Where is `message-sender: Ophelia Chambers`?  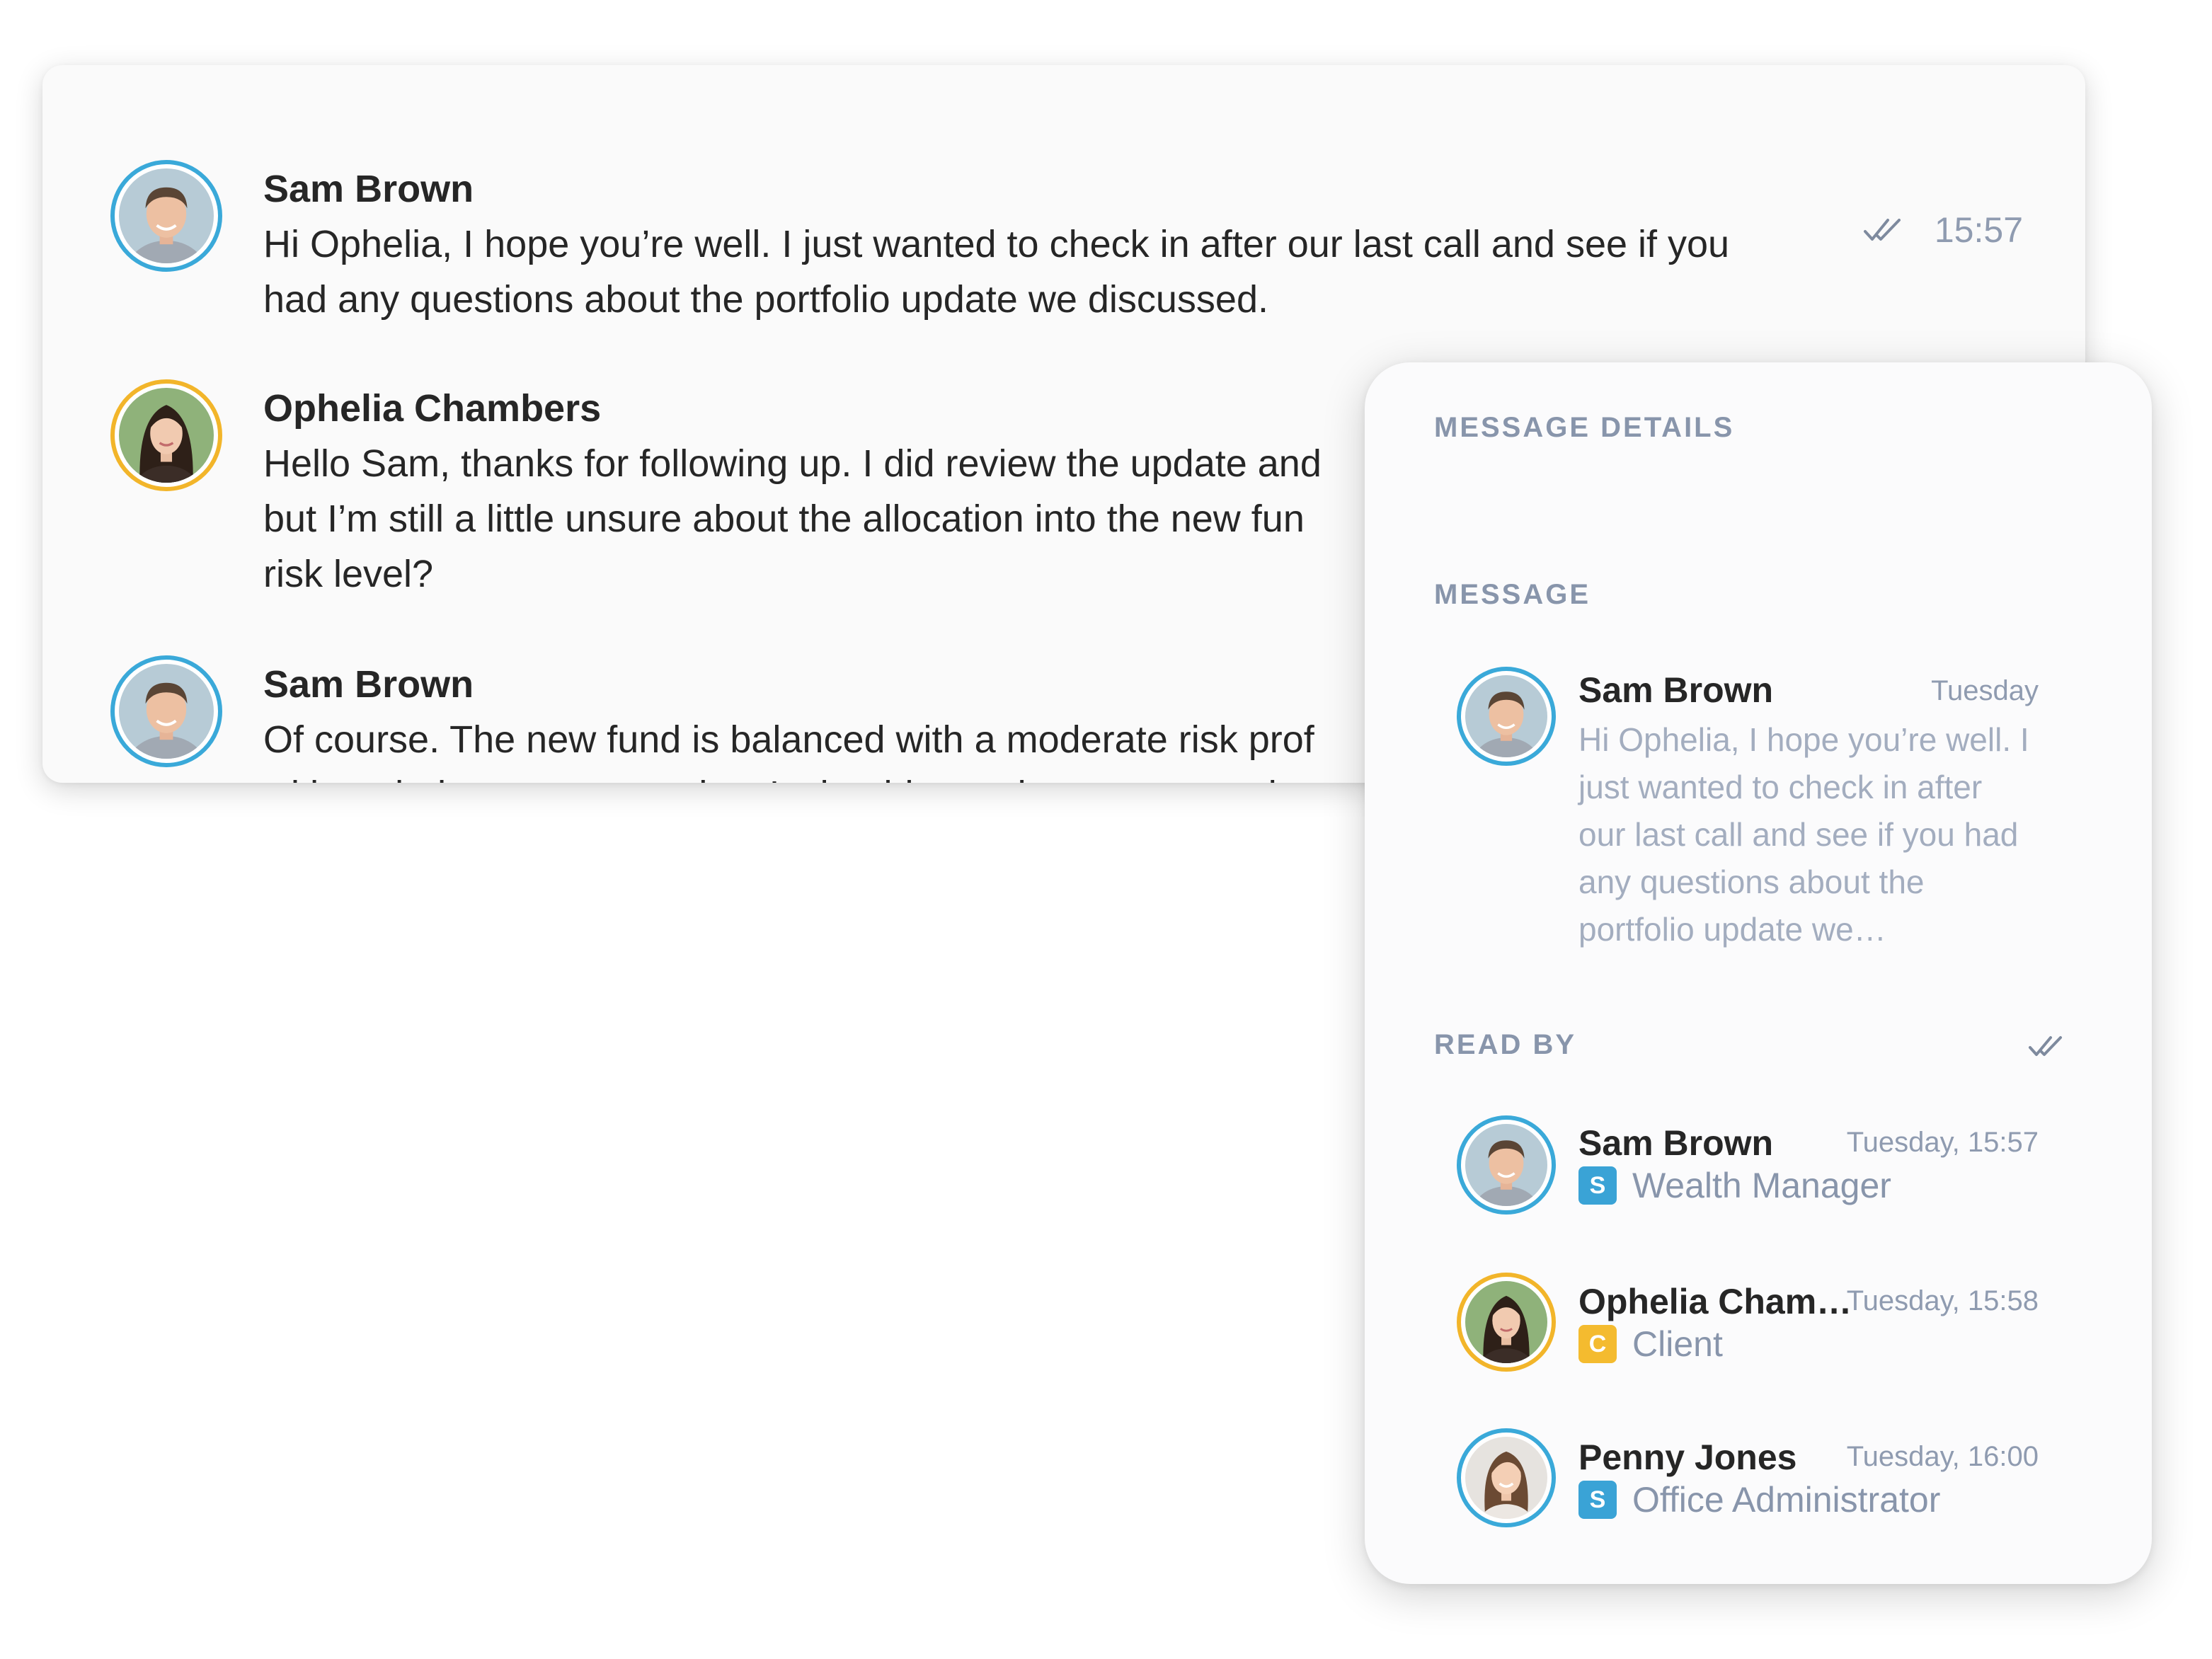
message-sender: Ophelia Chambers is located at coordinates (432, 408).